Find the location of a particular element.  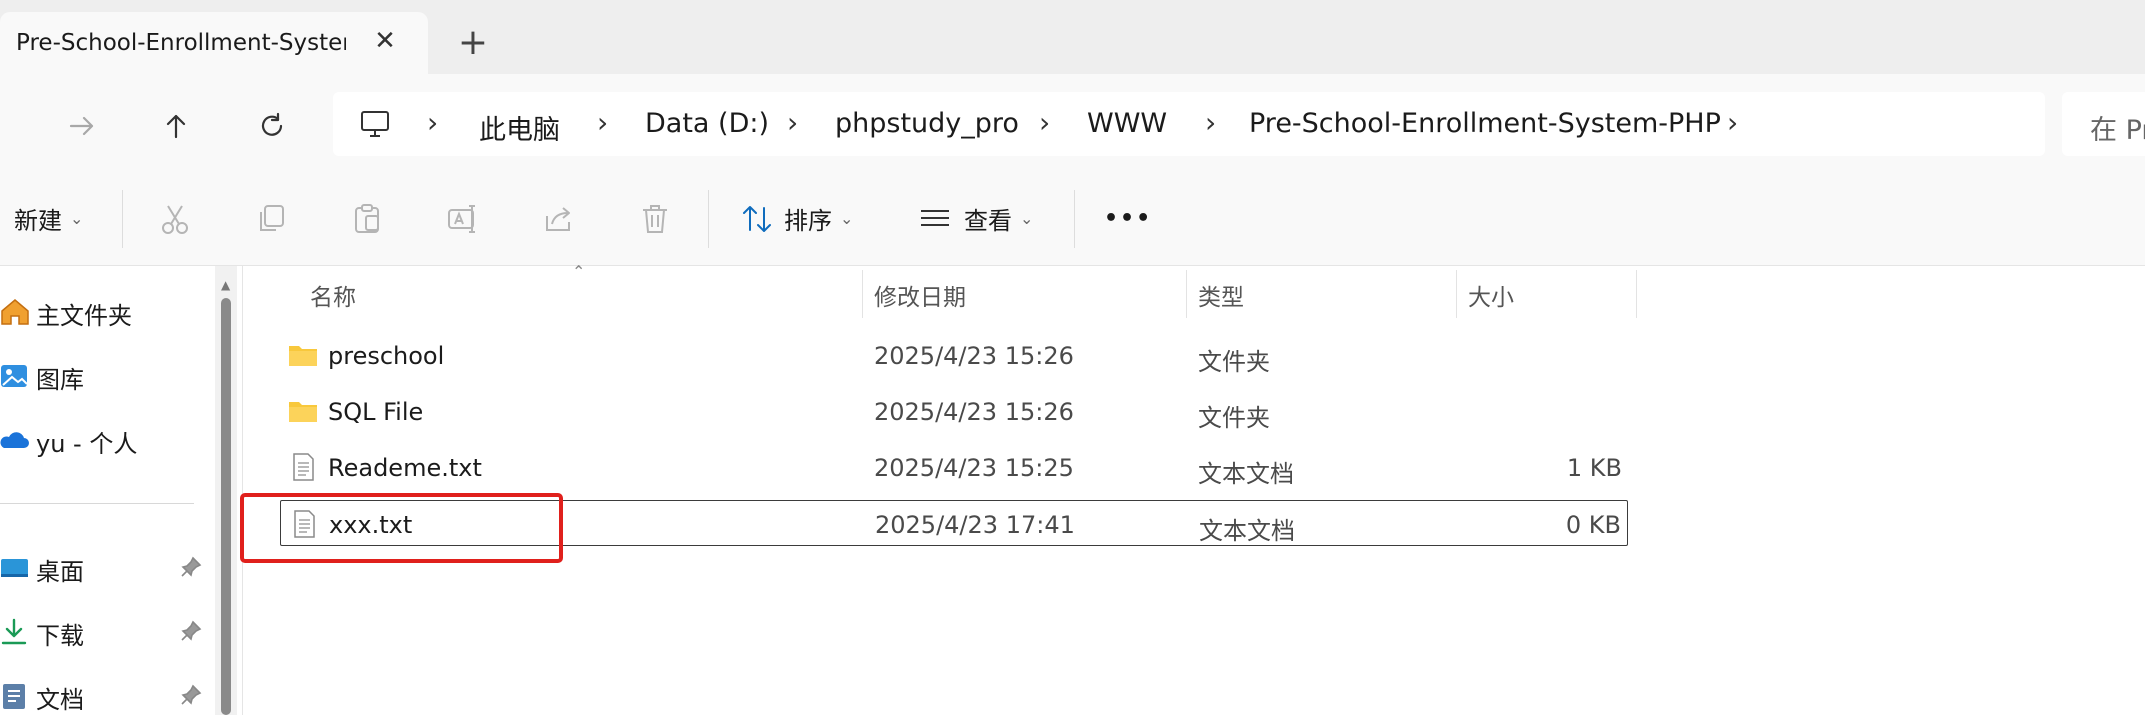

arrow-right-icon is located at coordinates (81, 126).